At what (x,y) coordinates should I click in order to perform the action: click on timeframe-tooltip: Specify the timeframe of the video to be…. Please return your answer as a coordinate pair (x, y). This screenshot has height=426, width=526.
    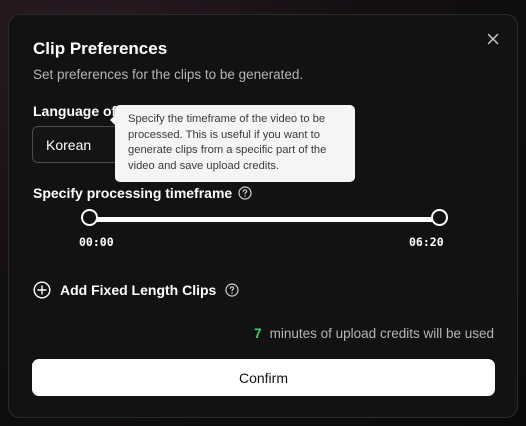
    Looking at the image, I should click on (232, 143).